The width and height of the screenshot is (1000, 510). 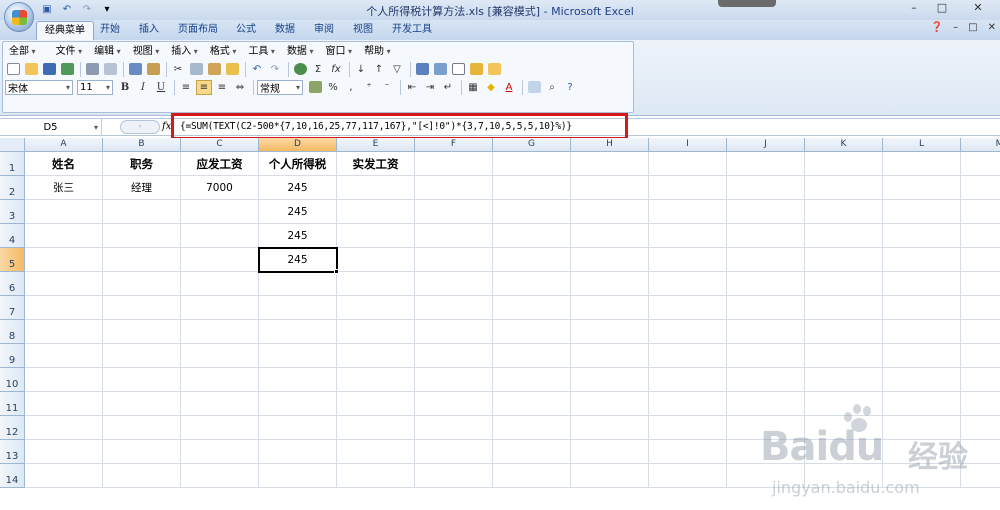 What do you see at coordinates (422, 69) in the screenshot?
I see `chart-icon` at bounding box center [422, 69].